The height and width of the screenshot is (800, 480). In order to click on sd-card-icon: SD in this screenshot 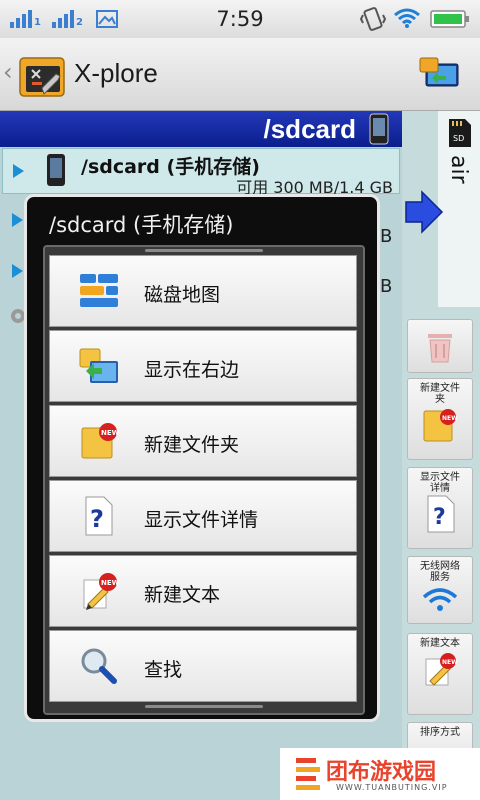, I will do `click(460, 133)`.